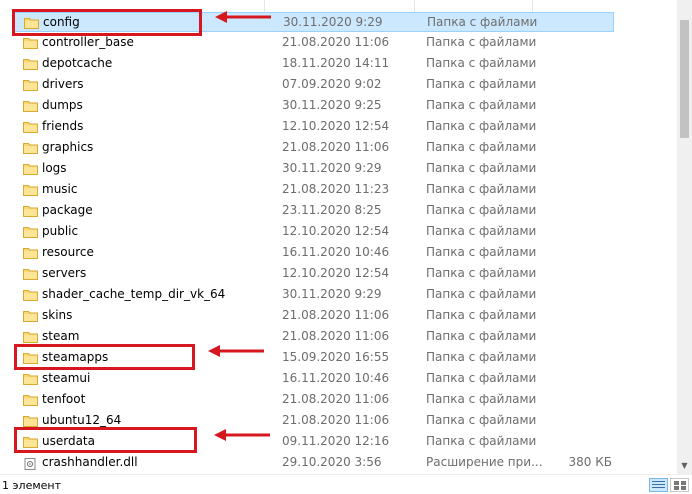 Image resolution: width=692 pixels, height=494 pixels. I want to click on file-date: 23.11.2020 8:25, so click(332, 210).